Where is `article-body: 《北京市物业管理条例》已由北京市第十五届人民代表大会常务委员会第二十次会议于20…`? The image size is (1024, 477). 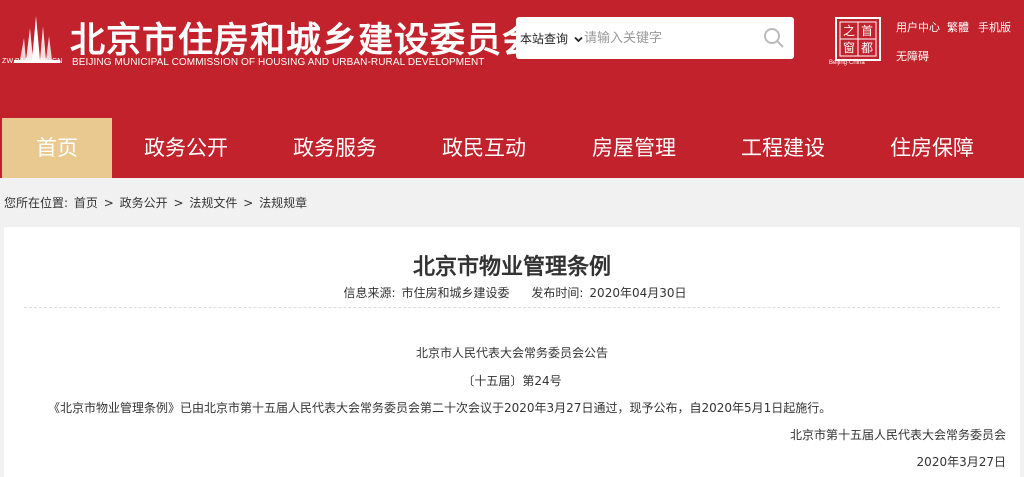
article-body: 《北京市物业管理条例》已由北京市第十五届人民代表大会常务委员会第二十次会议于20… is located at coordinates (440, 408).